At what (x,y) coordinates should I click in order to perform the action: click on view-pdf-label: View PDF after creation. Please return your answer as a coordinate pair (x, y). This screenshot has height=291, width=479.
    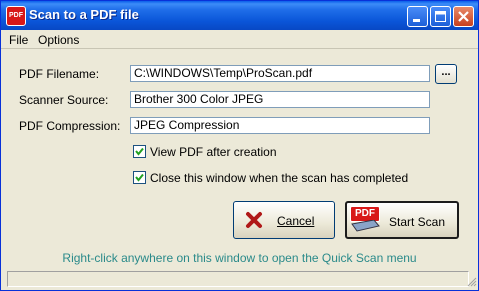
    Looking at the image, I should click on (213, 152).